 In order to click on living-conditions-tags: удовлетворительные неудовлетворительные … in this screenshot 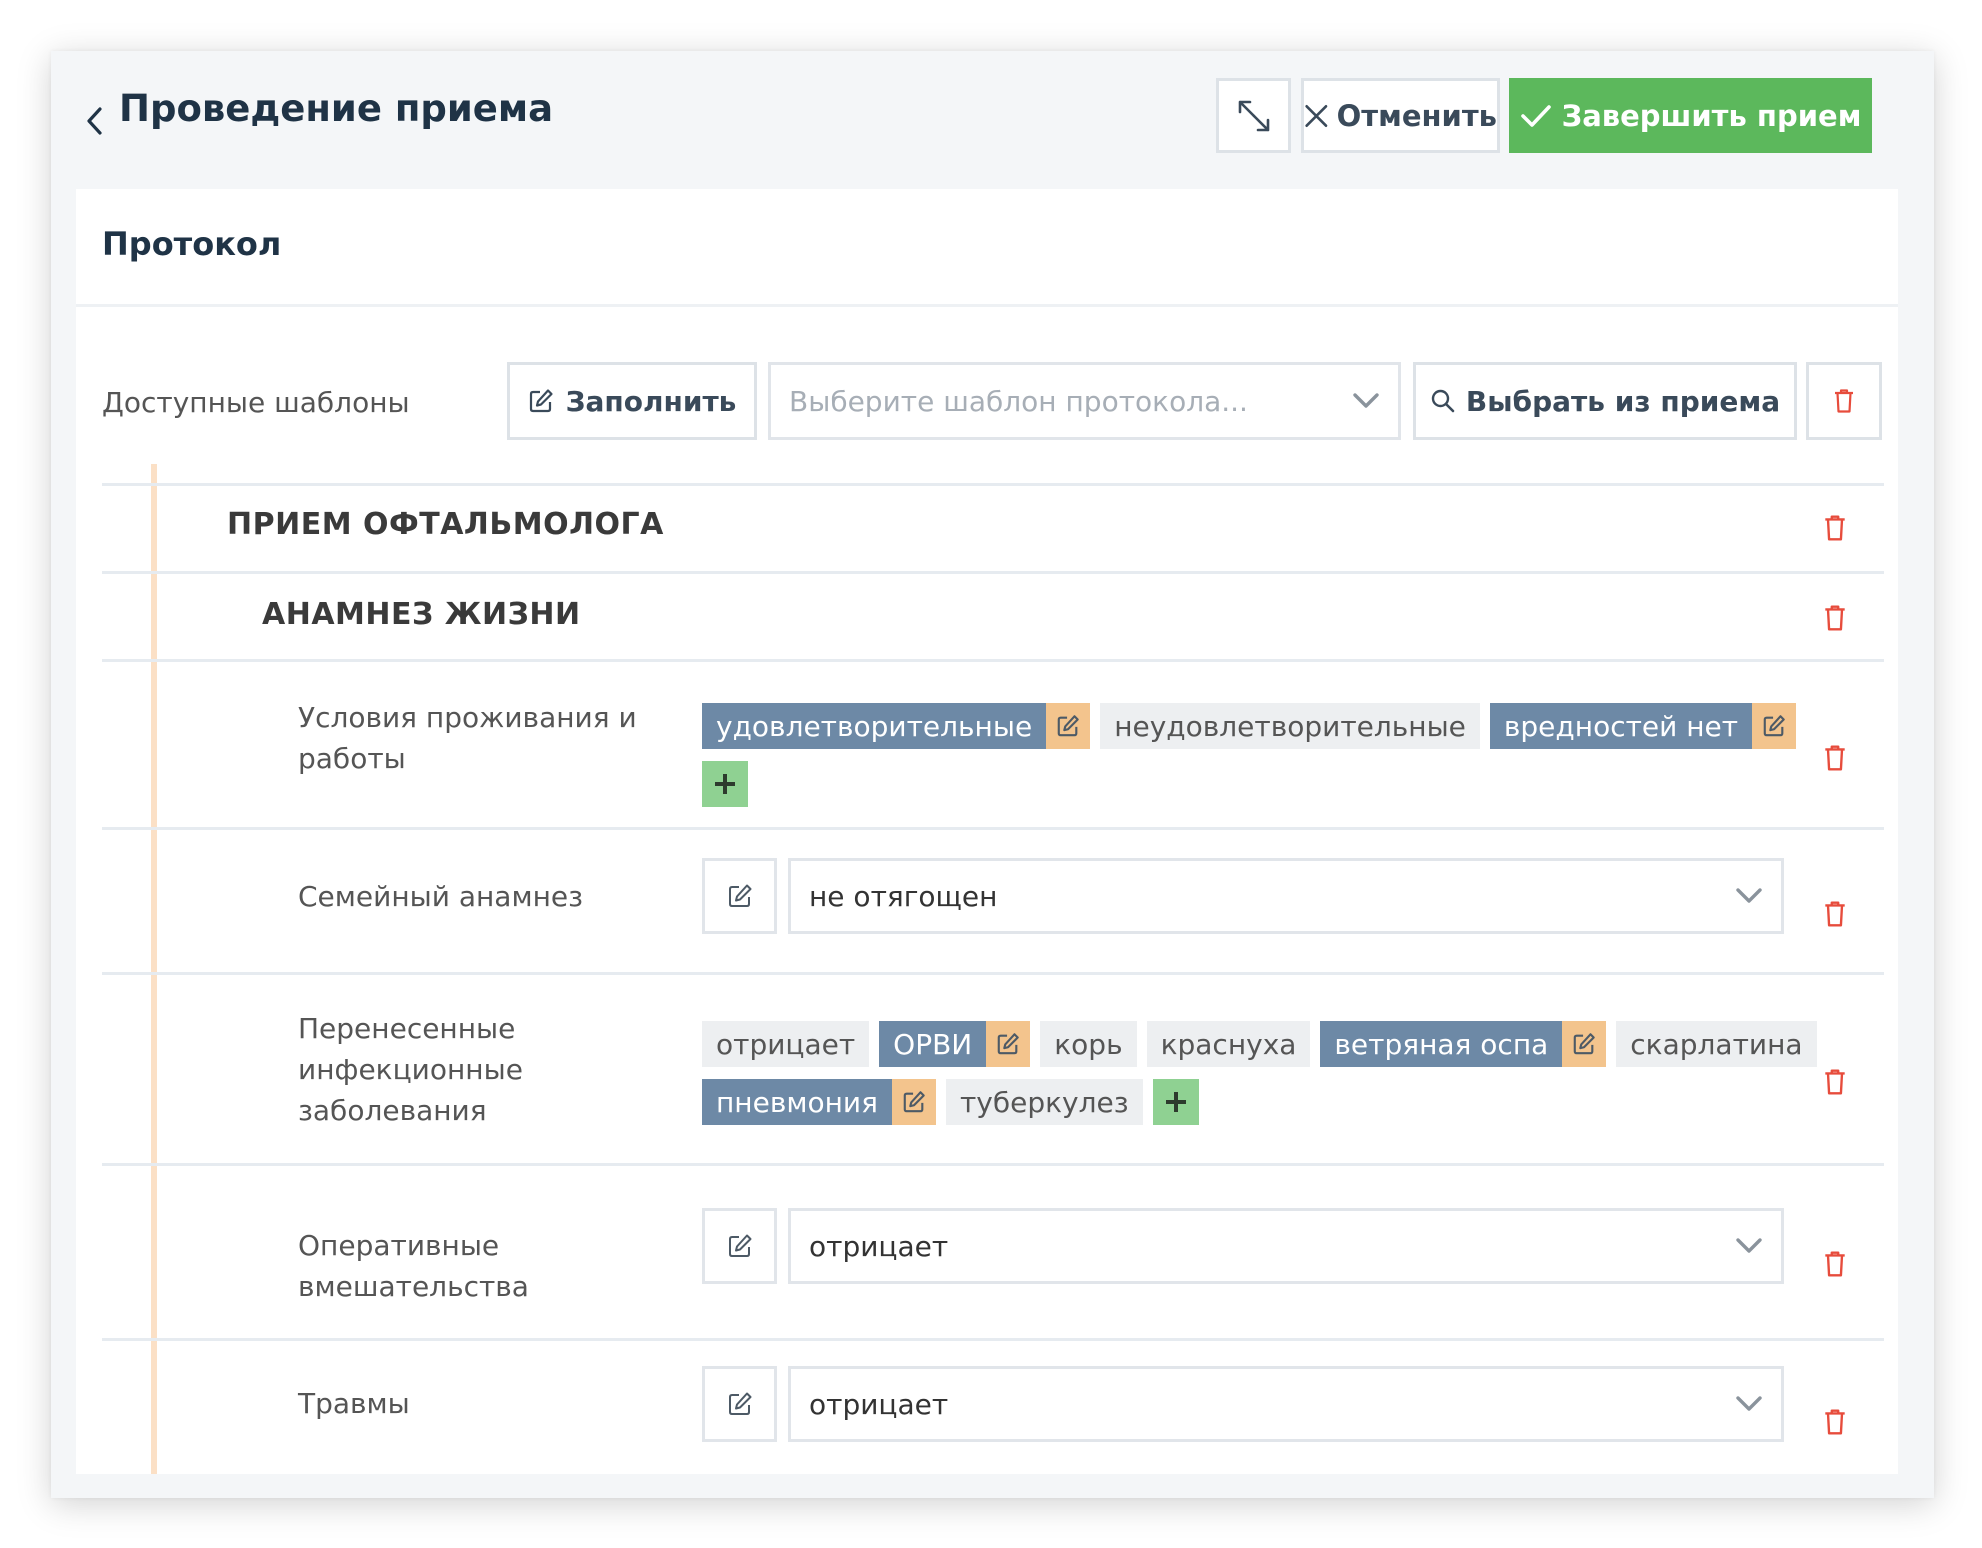, I will do `click(1272, 755)`.